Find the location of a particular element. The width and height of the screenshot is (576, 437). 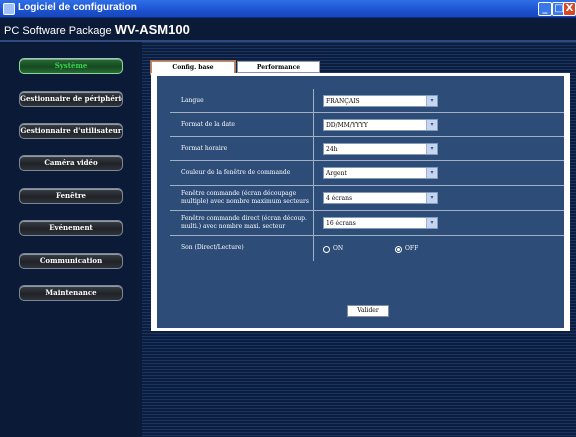

sound-on-label: ON is located at coordinates (338, 248).